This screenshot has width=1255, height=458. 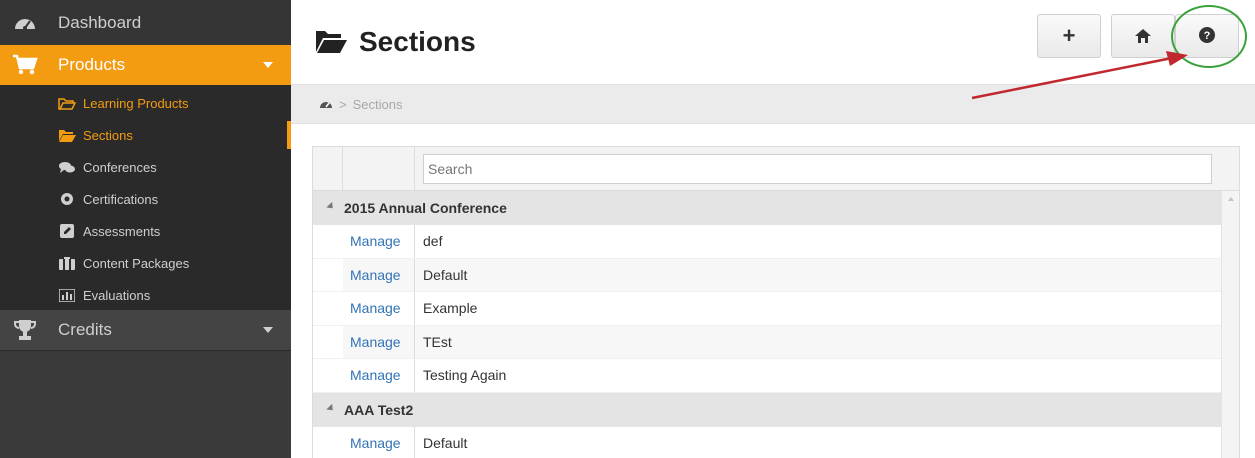 What do you see at coordinates (776, 208) in the screenshot?
I see `group-row: 2015 Annual Conference` at bounding box center [776, 208].